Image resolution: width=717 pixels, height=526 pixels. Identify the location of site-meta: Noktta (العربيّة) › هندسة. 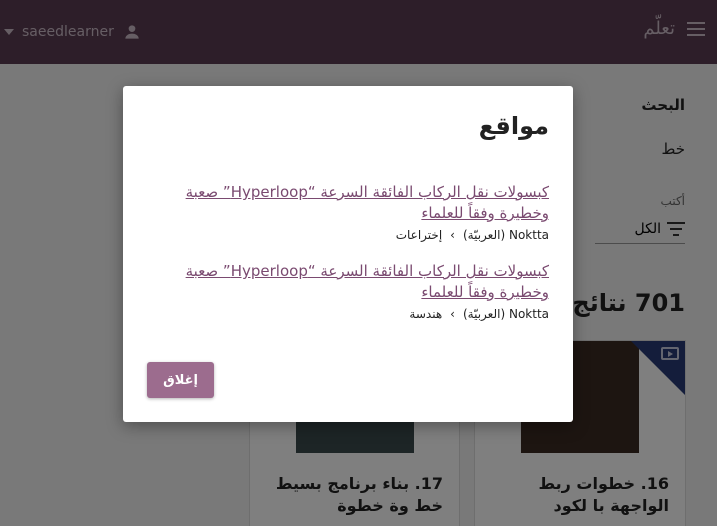
(359, 314).